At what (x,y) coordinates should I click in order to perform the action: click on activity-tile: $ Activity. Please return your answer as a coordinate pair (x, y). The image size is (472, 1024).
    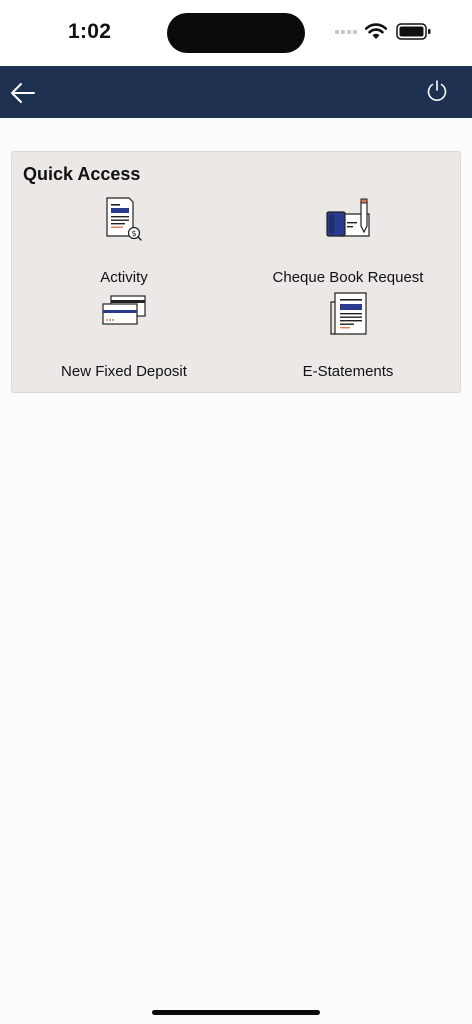
    Looking at the image, I should click on (124, 241).